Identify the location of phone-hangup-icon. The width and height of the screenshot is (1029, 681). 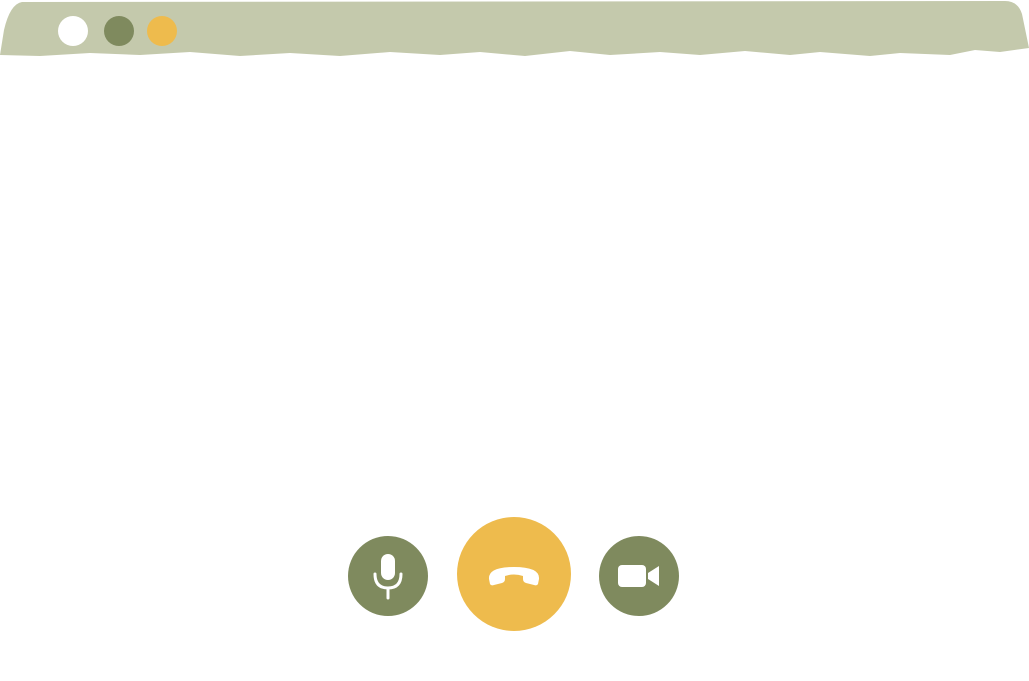
(514, 574).